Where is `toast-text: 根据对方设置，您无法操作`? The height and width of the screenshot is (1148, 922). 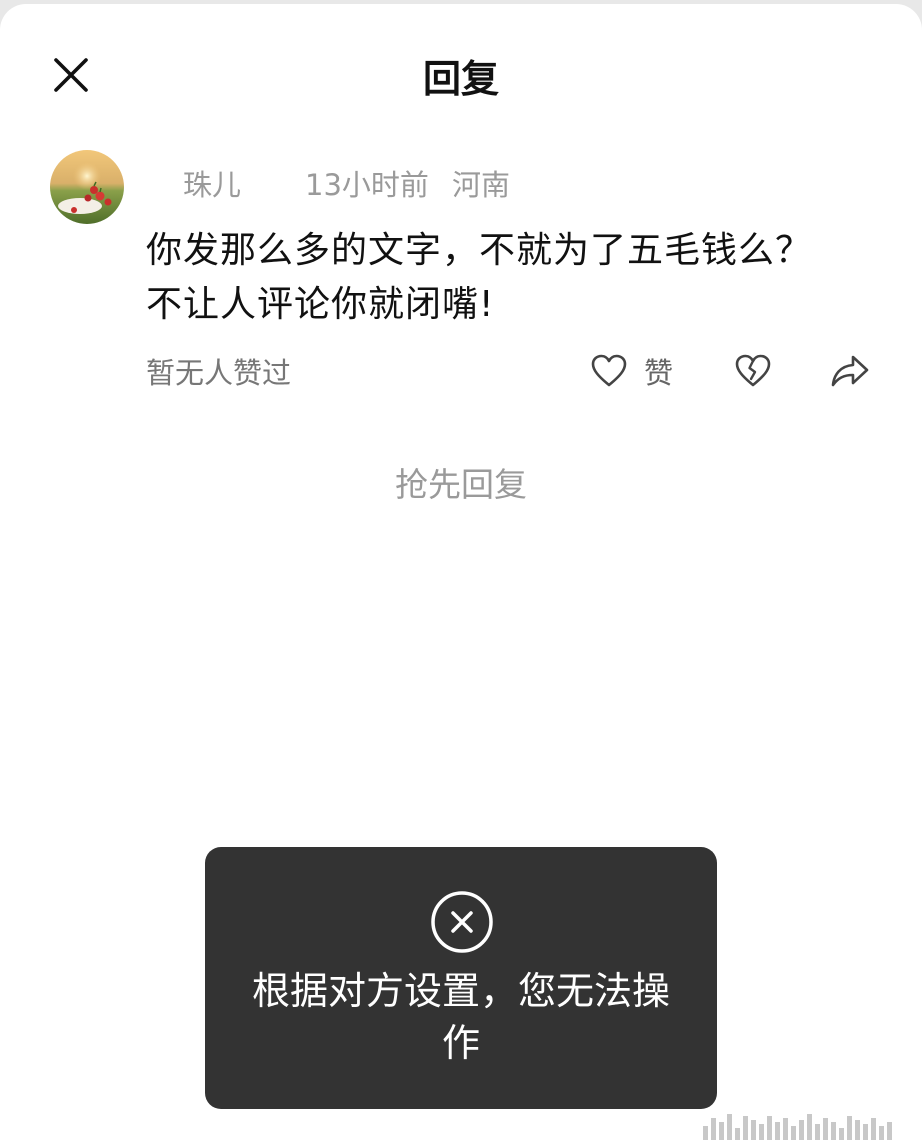 toast-text: 根据对方设置，您无法操作 is located at coordinates (460, 1017).